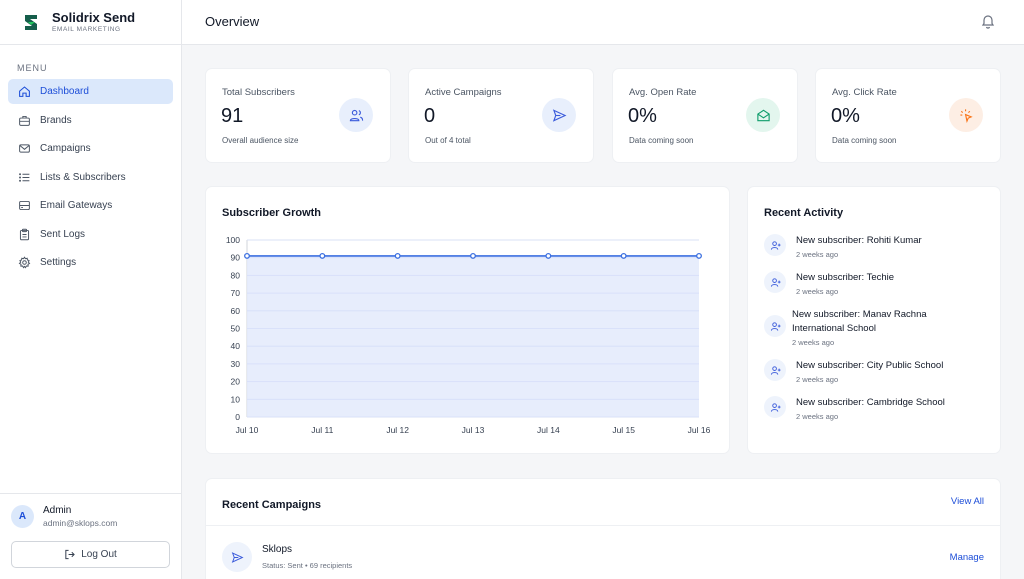  I want to click on y-tick-label: 10, so click(236, 399).